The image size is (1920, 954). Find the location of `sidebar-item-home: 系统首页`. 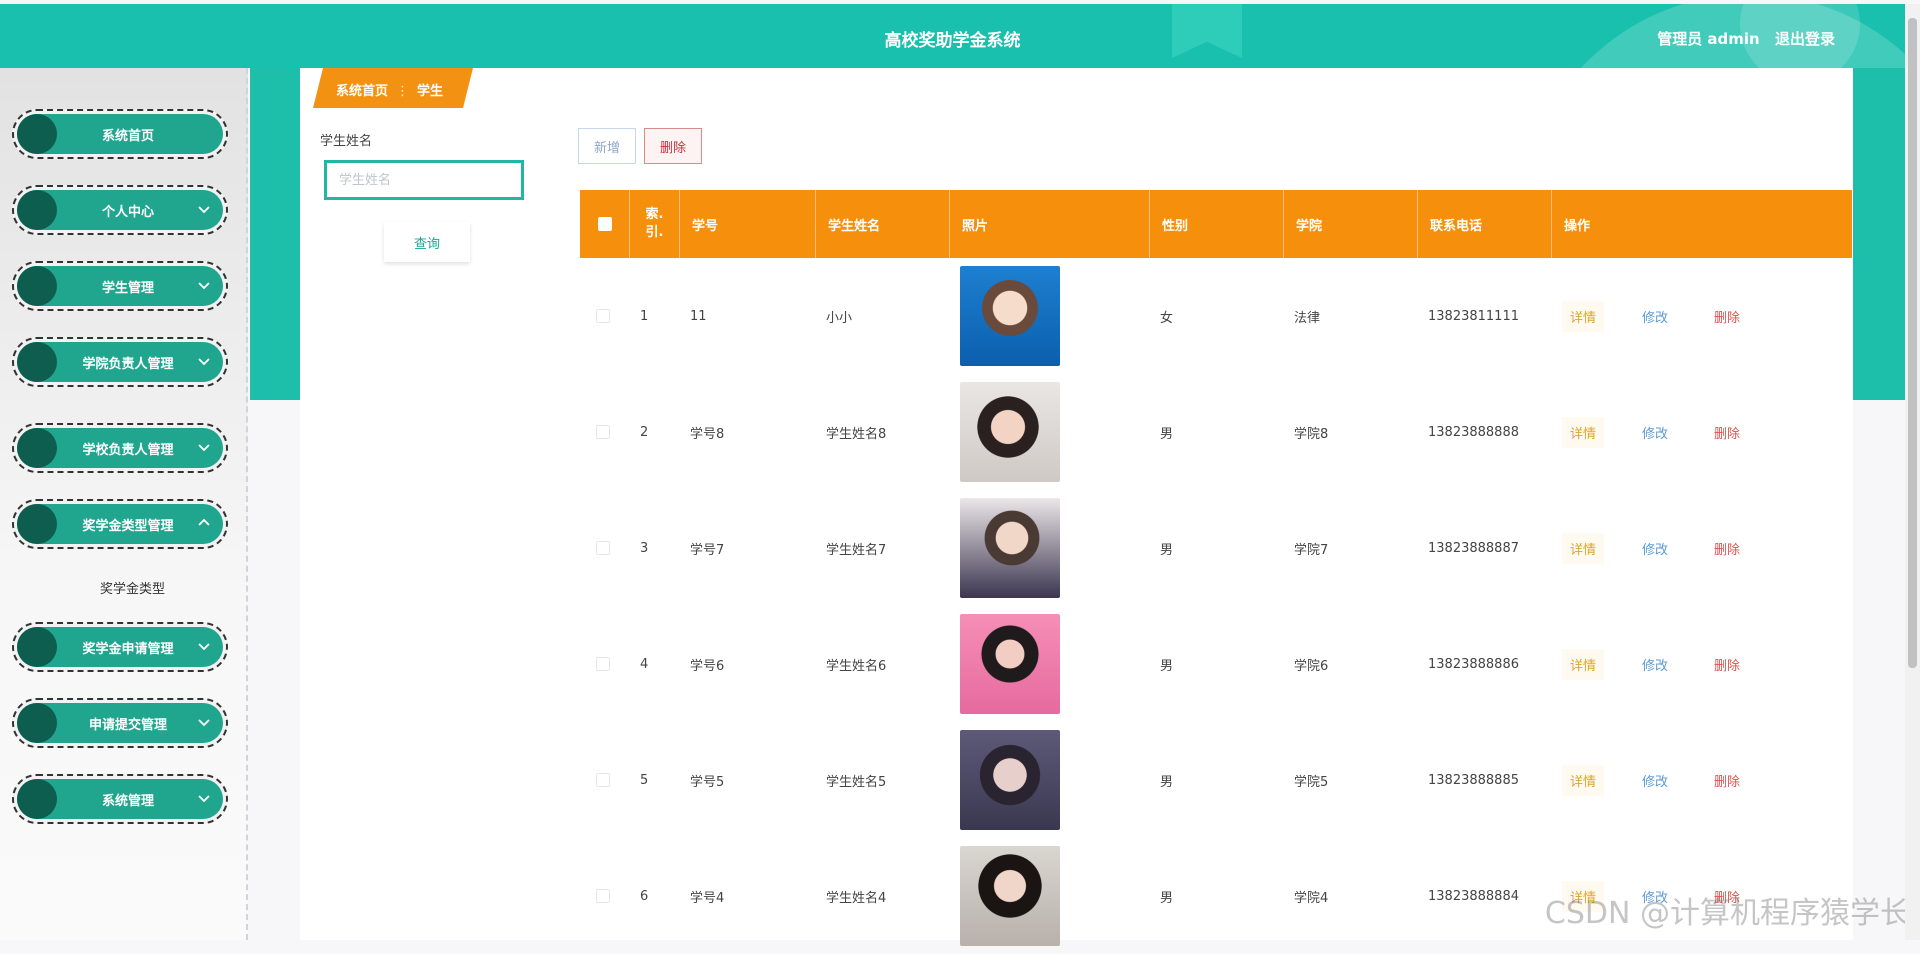

sidebar-item-home: 系统首页 is located at coordinates (120, 134).